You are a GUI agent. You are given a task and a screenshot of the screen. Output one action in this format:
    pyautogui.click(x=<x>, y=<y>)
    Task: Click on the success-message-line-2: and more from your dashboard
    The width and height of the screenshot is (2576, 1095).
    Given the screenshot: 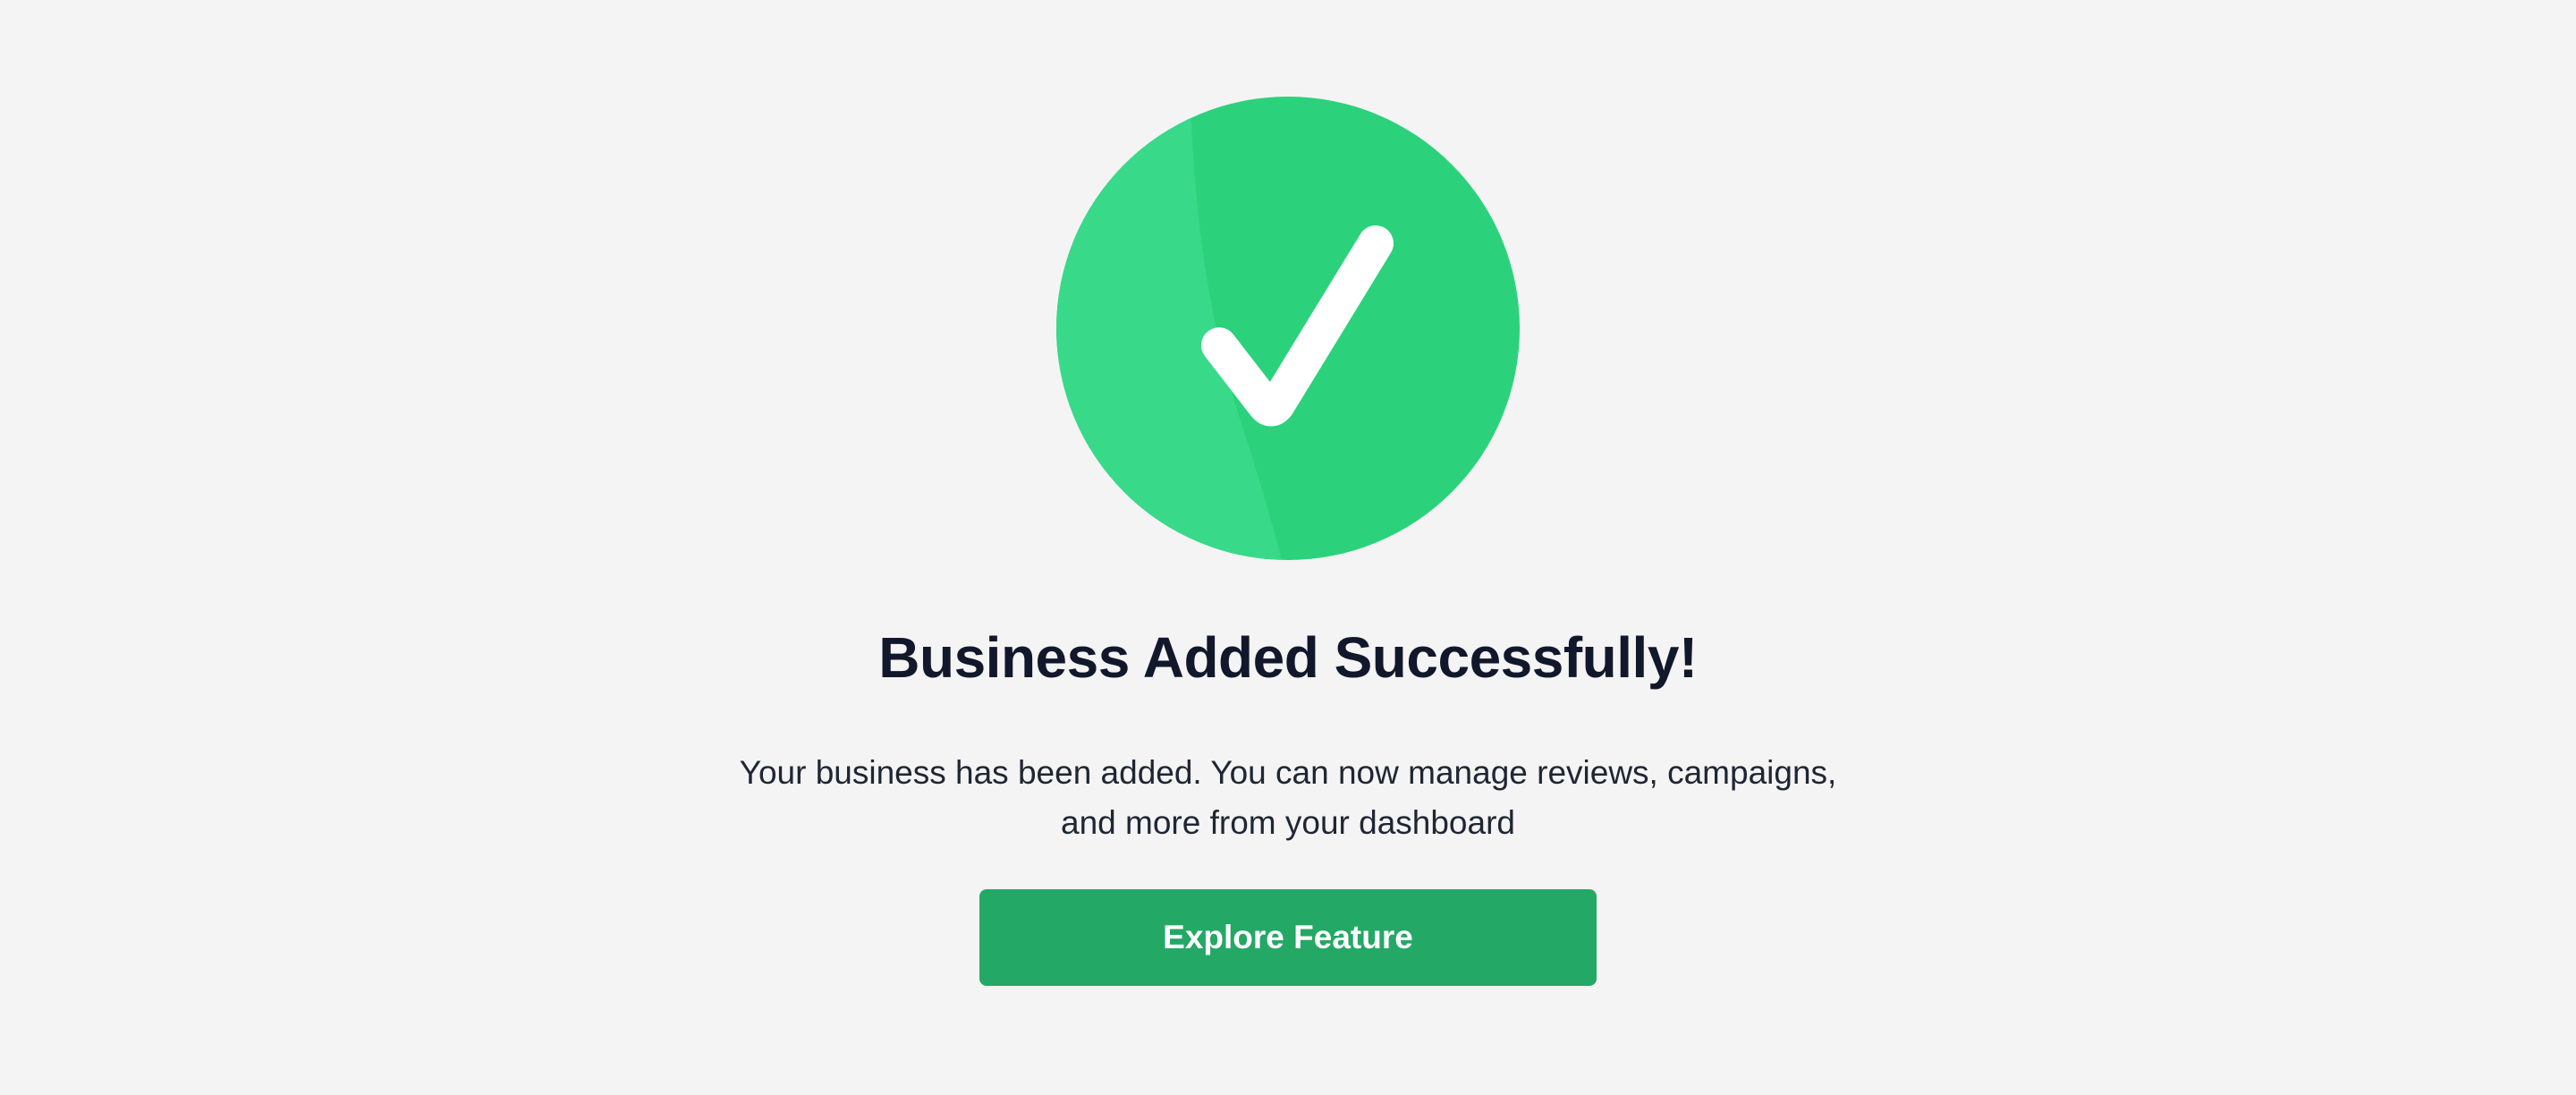 What is the action you would take?
    pyautogui.click(x=1288, y=822)
    